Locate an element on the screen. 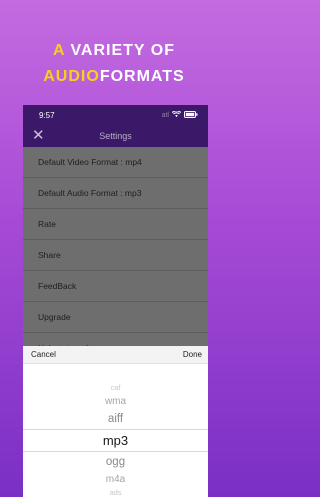  settings-item-label: Upgrade is located at coordinates (54, 317).